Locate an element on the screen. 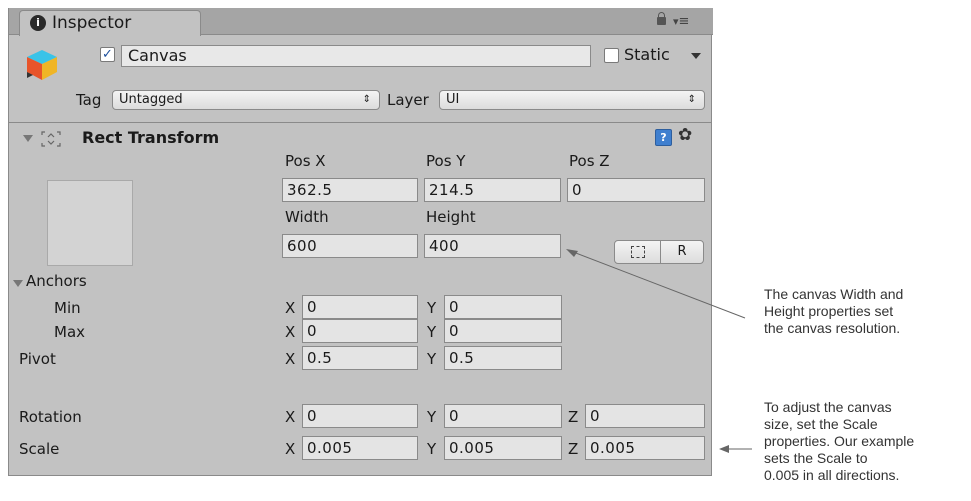 Image resolution: width=971 pixels, height=501 pixels. annotation-line: Height properties set is located at coordinates (829, 311).